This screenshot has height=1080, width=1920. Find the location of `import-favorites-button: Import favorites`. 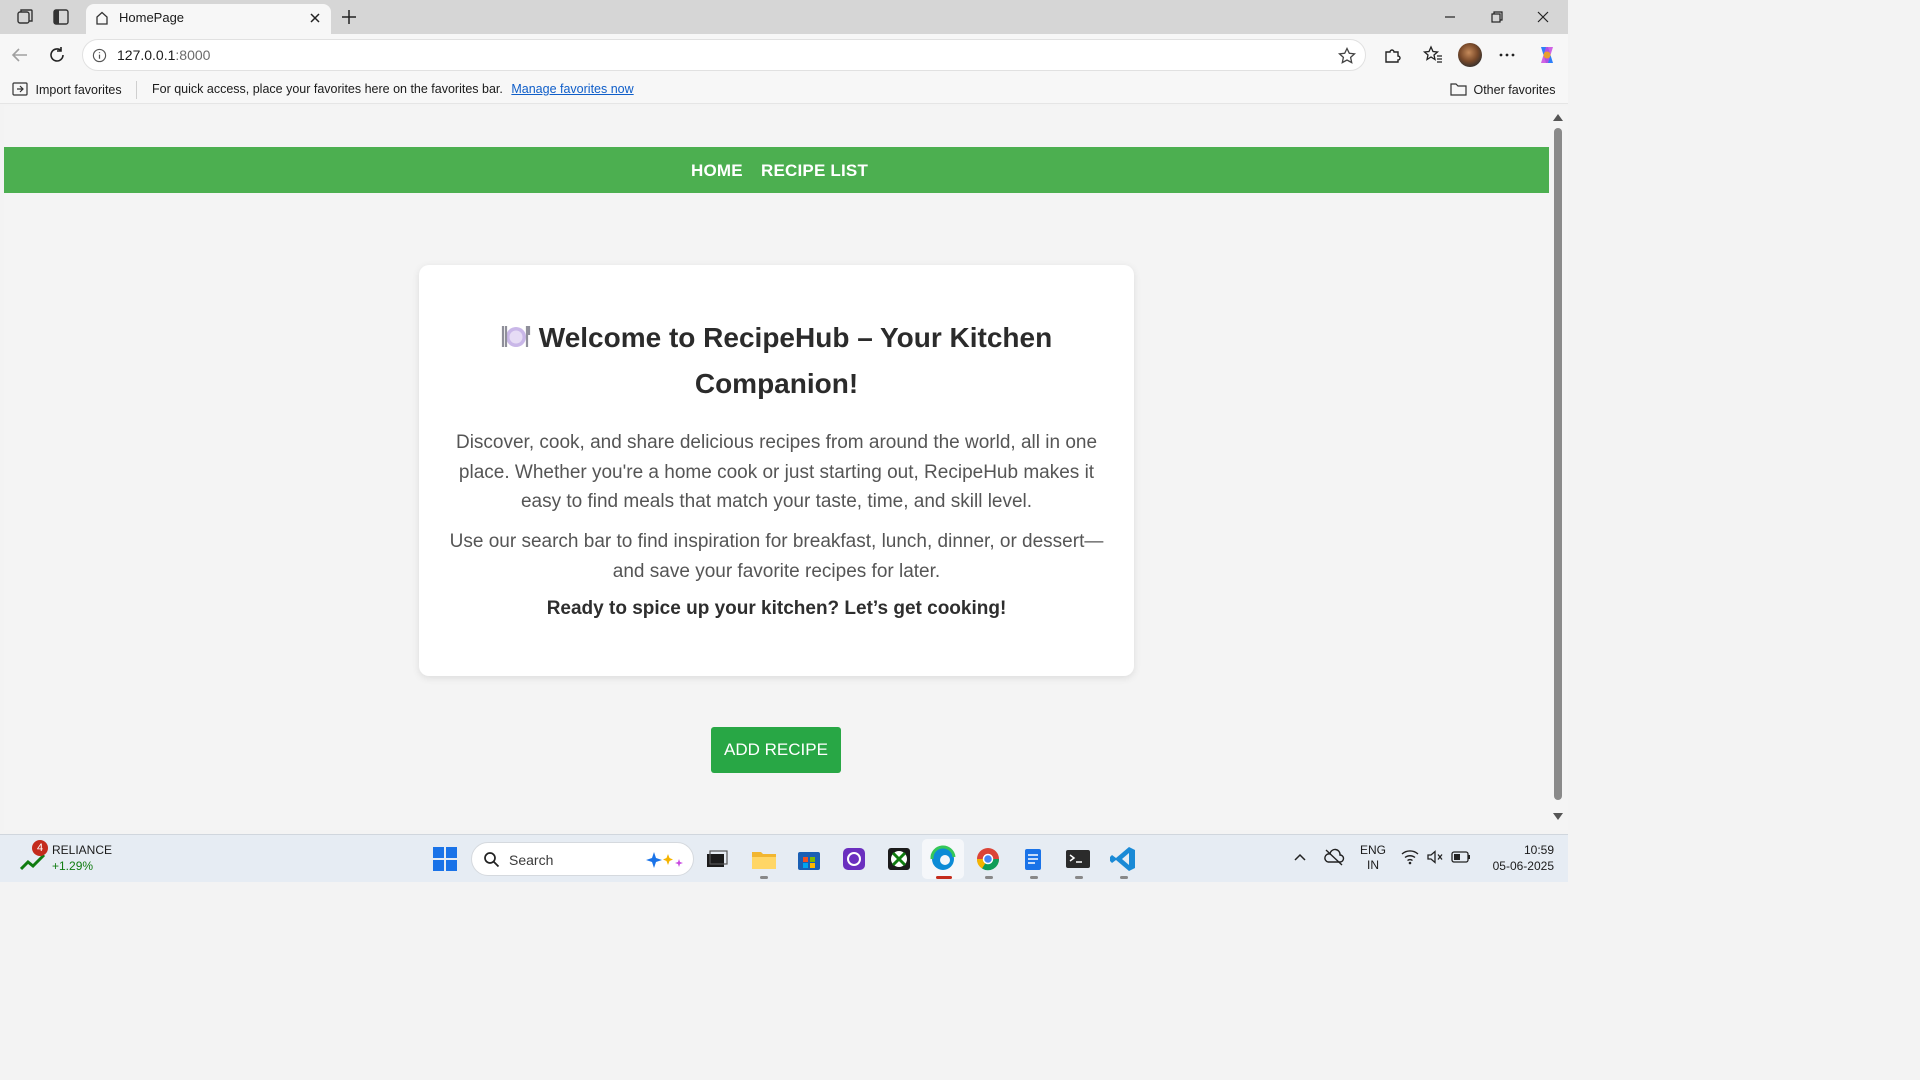

import-favorites-button: Import favorites is located at coordinates (67, 89).